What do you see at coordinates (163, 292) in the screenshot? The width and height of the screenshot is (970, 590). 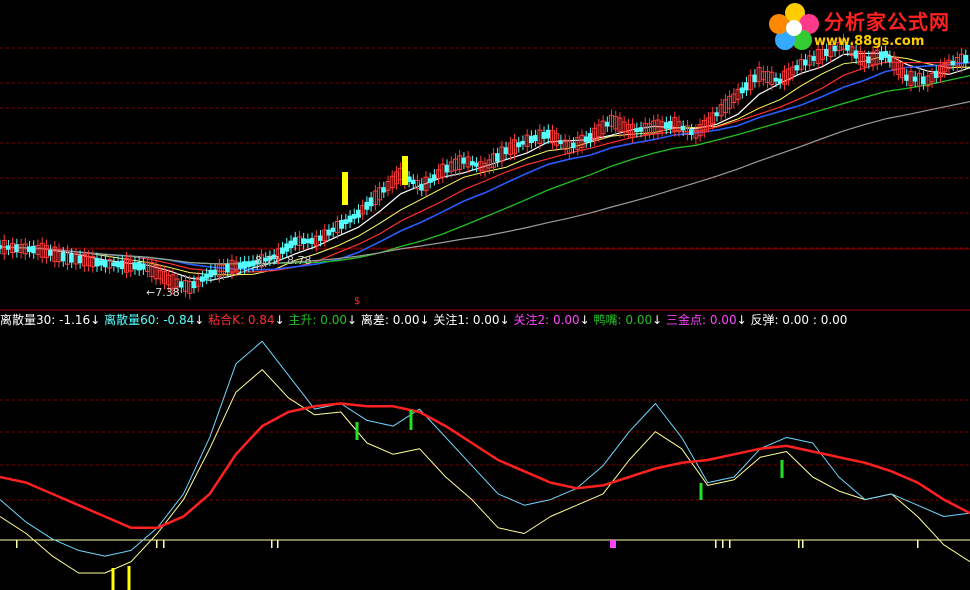 I see `low-price-label: ←7.38` at bounding box center [163, 292].